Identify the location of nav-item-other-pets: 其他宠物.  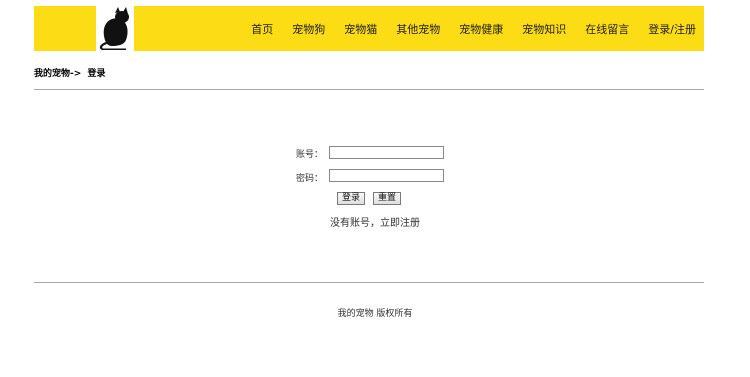
(418, 29).